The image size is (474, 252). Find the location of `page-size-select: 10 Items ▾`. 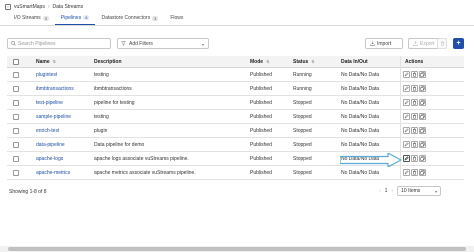

page-size-select: 10 Items ▾ is located at coordinates (419, 191).